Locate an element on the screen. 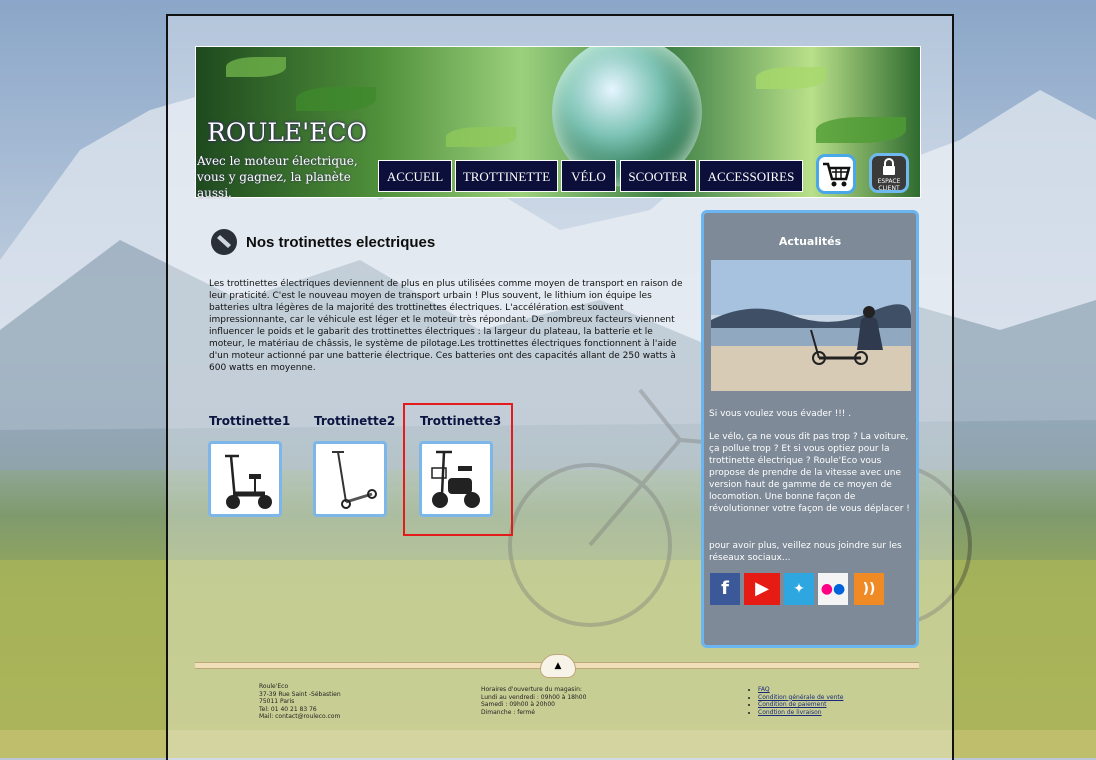 The height and width of the screenshot is (760, 1096). footer-address-line: 37-39 Rue Saint -Sébastien is located at coordinates (300, 694).